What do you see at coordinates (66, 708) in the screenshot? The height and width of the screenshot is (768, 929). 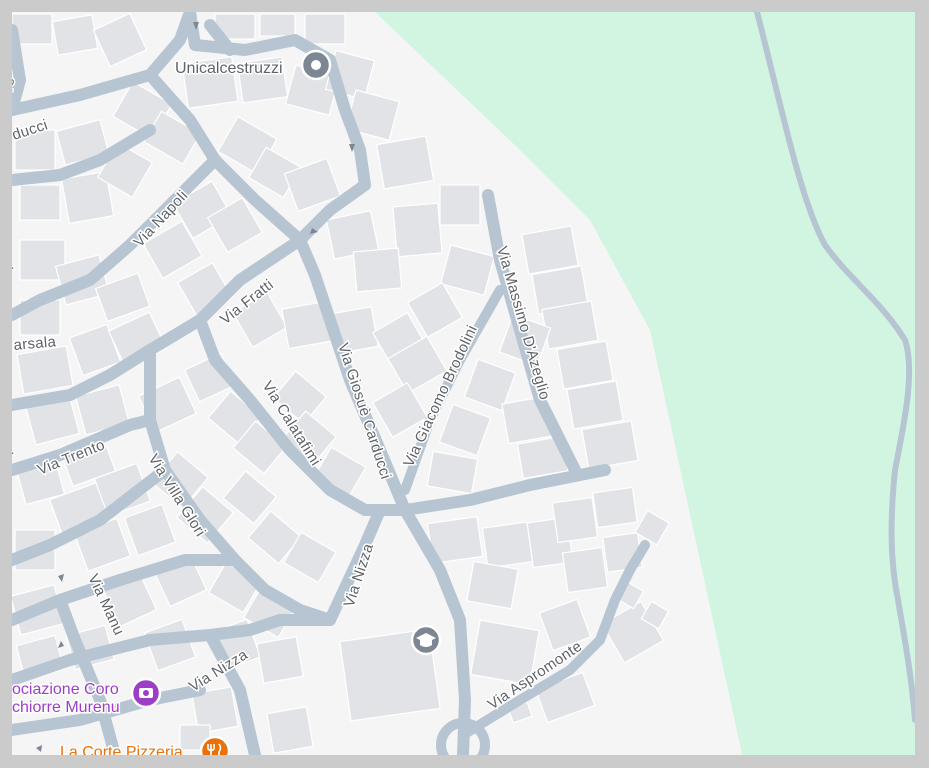 I see `poi-label-coro-line2: chiorre Murenu` at bounding box center [66, 708].